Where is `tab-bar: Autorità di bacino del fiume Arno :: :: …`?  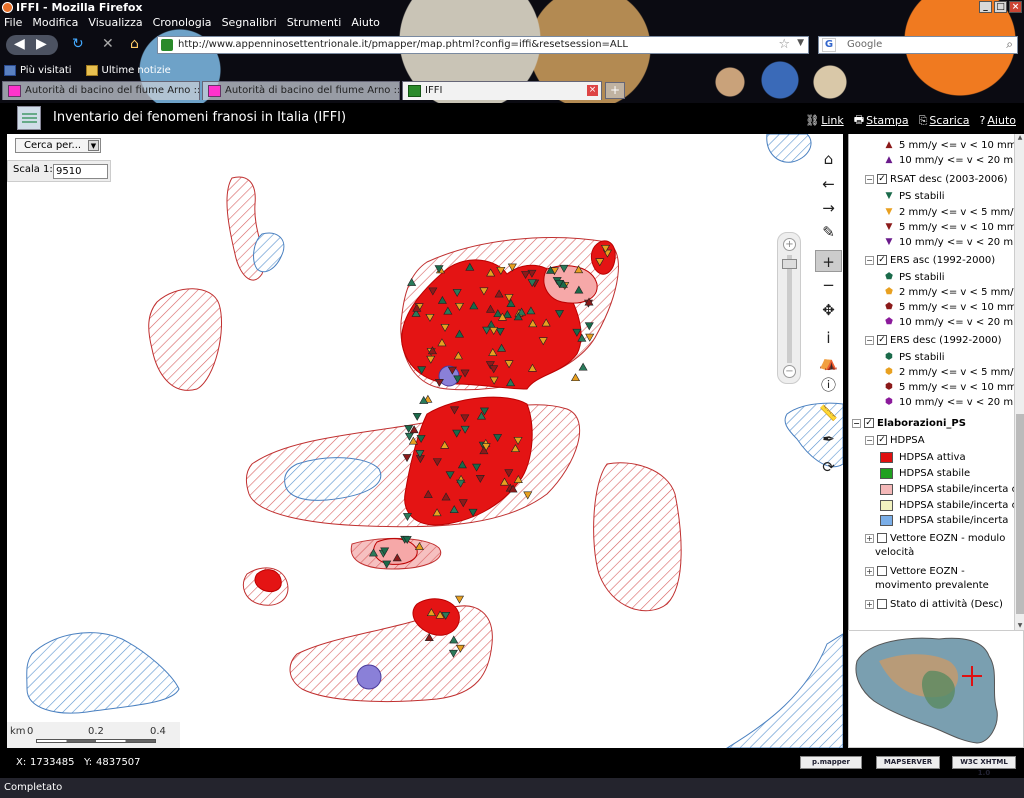 tab-bar: Autorità di bacino del fiume Arno :: :: … is located at coordinates (512, 90).